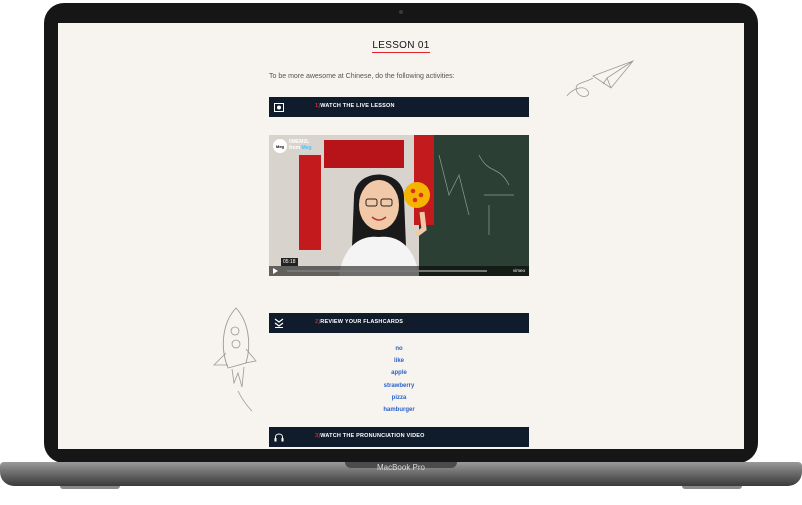 Image resolution: width=802 pixels, height=505 pixels. What do you see at coordinates (370, 436) in the screenshot?
I see `section-label: 3)WATCH THE PRONUNCIATION VIDEO` at bounding box center [370, 436].